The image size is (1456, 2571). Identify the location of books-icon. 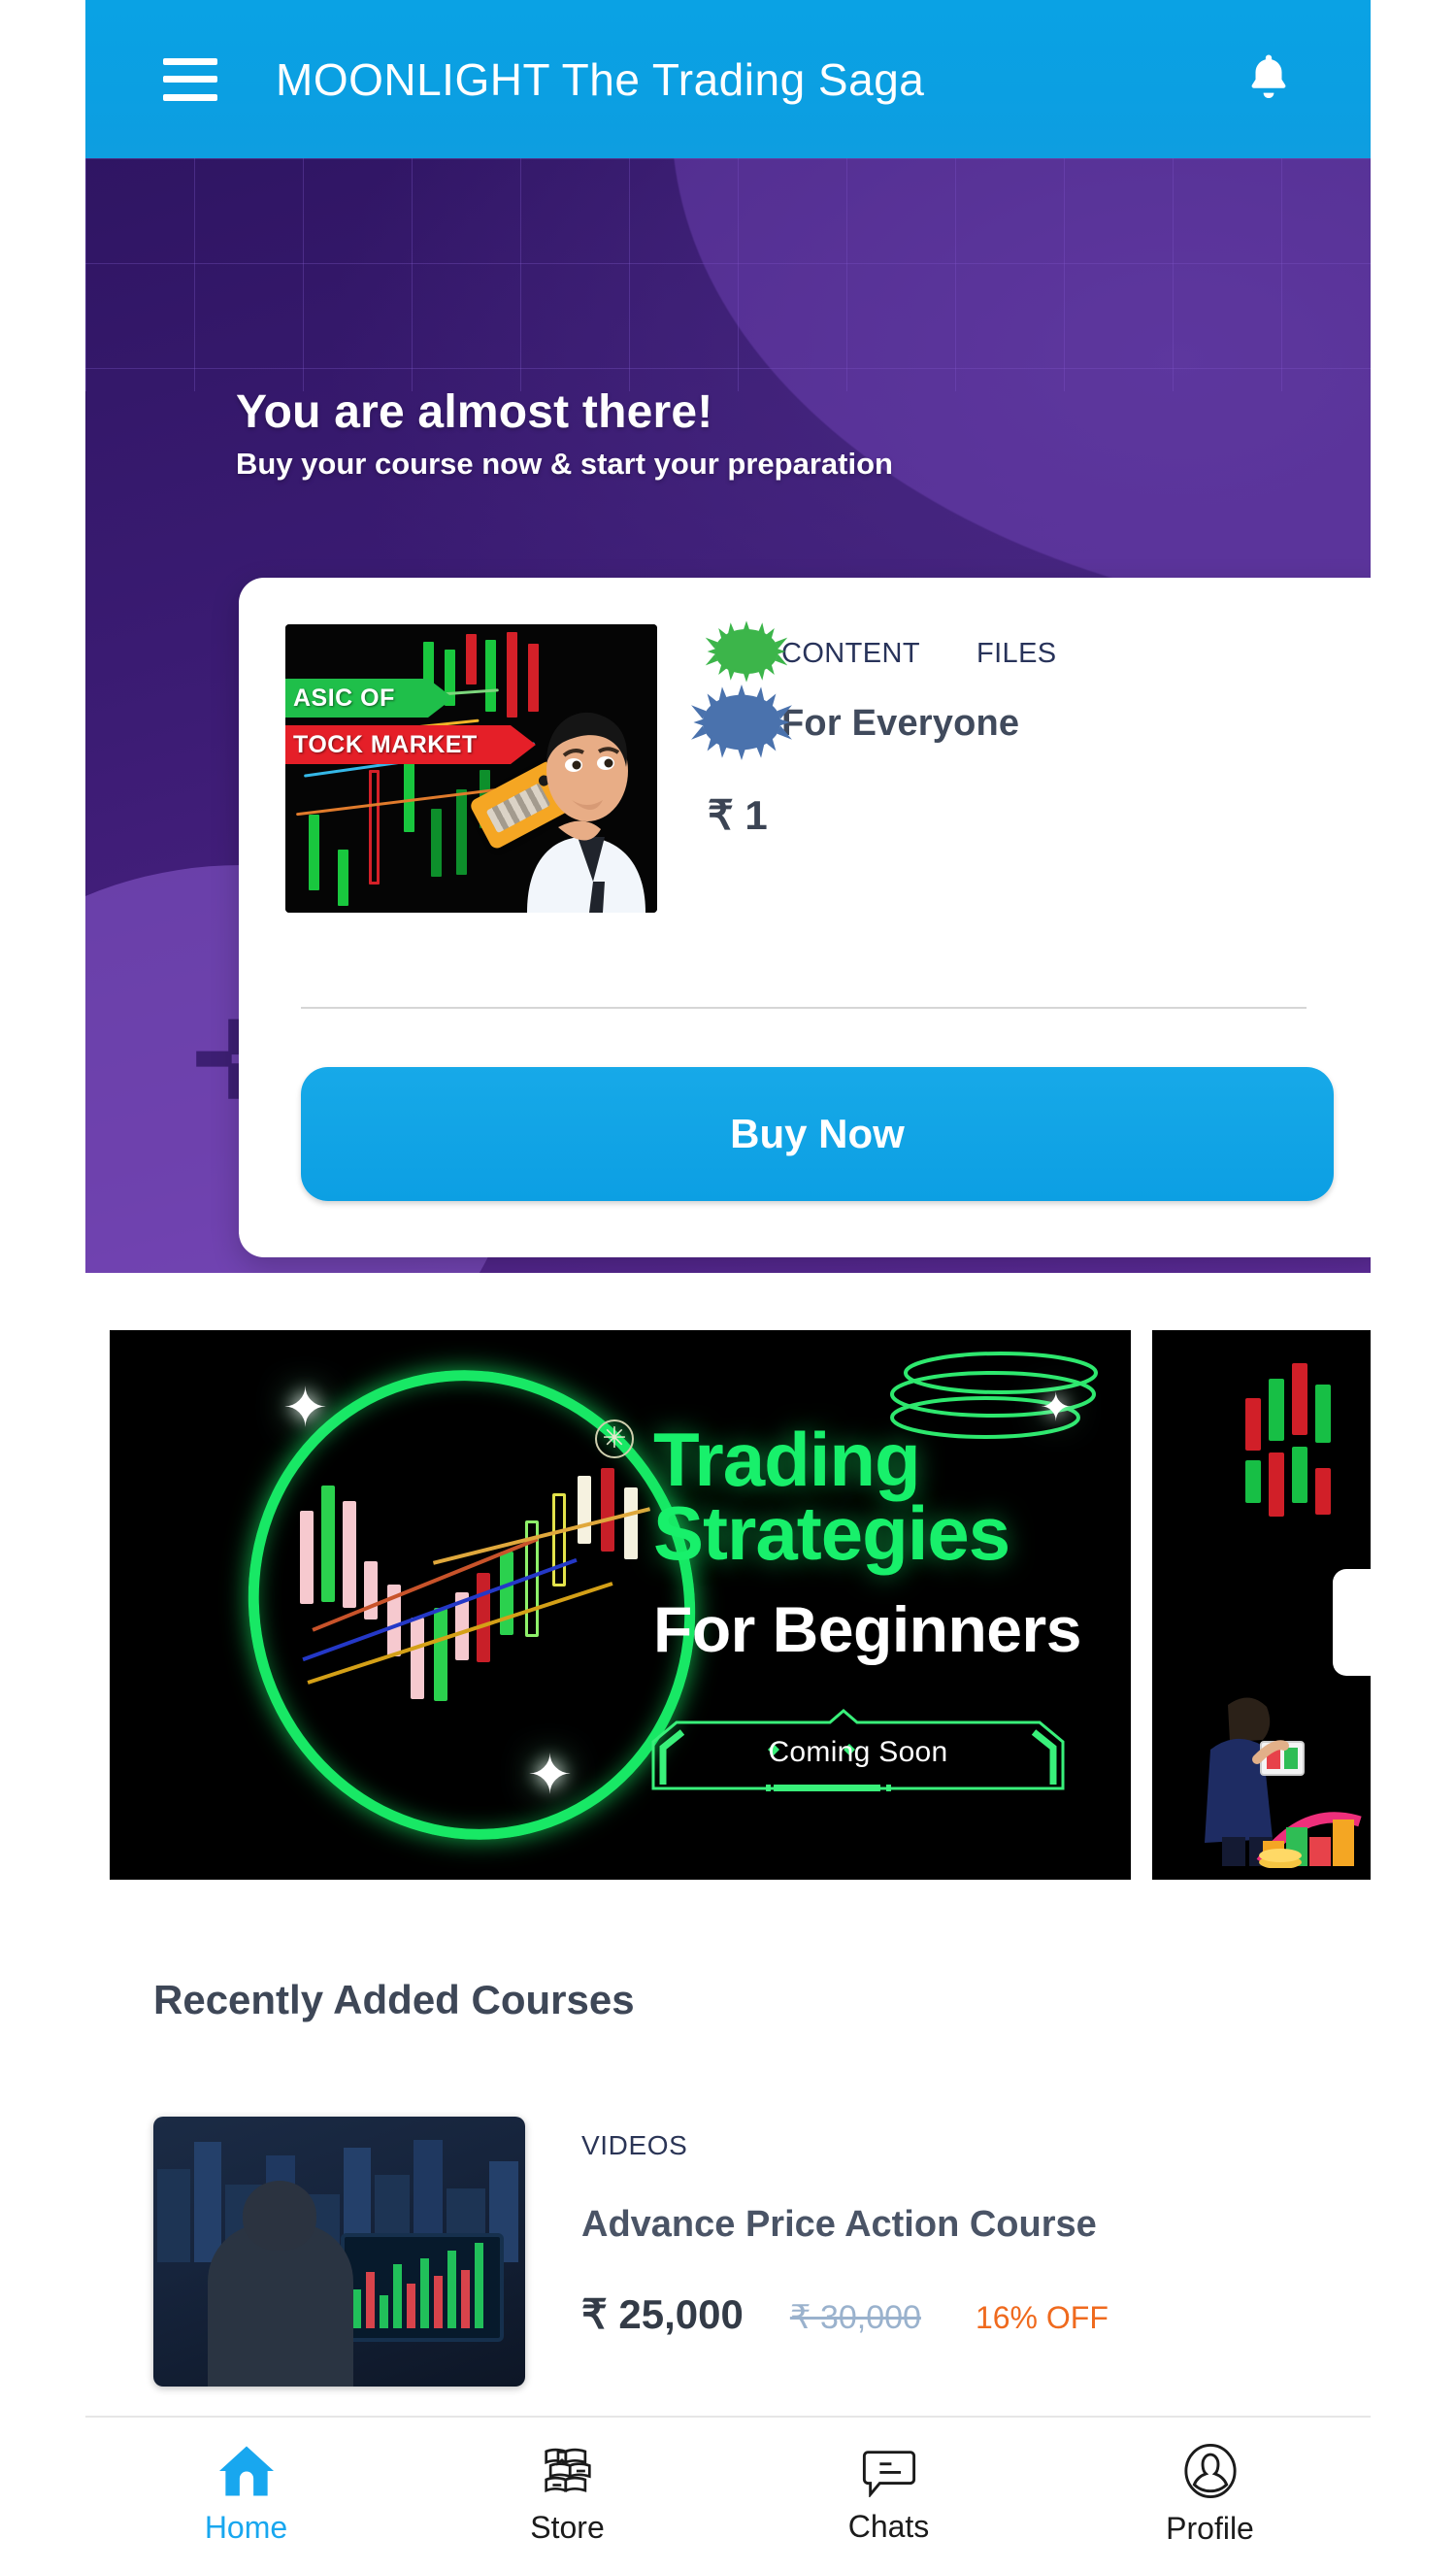
(567, 2470).